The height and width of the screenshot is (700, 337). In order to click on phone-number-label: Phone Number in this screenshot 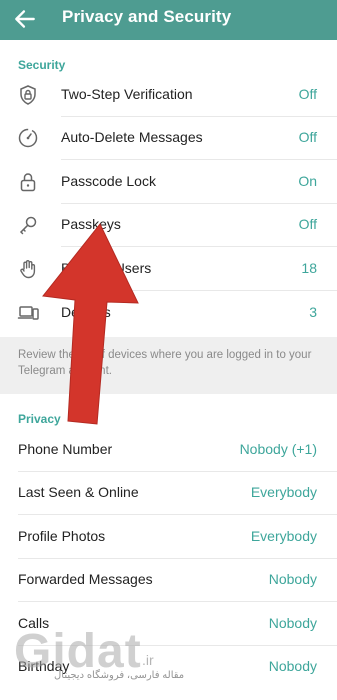, I will do `click(65, 449)`.